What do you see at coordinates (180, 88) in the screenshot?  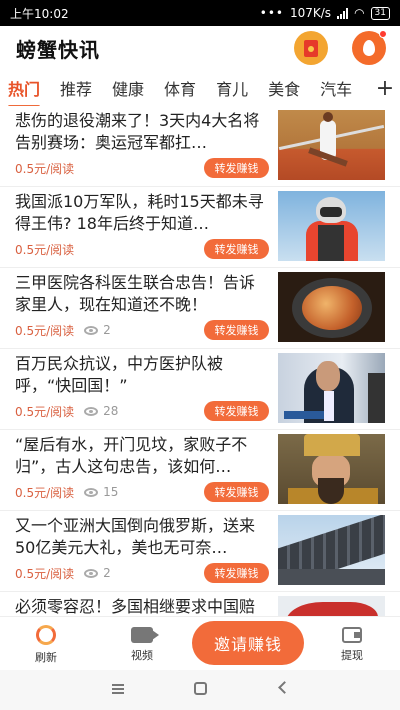 I see `tab-sports: 体育` at bounding box center [180, 88].